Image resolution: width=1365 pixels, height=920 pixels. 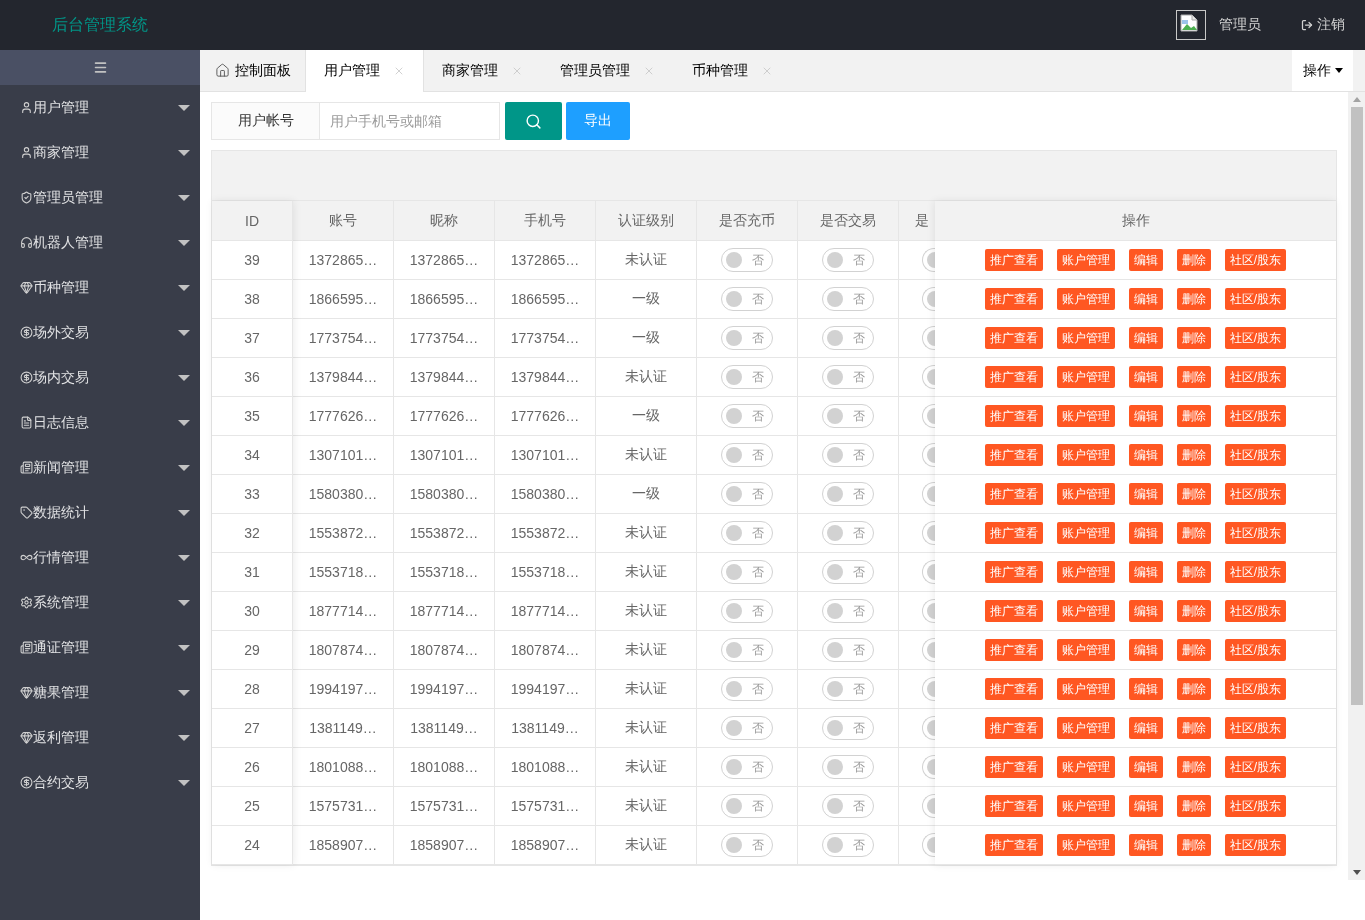 What do you see at coordinates (100, 557) in the screenshot?
I see `sidebar-item: 行情管理` at bounding box center [100, 557].